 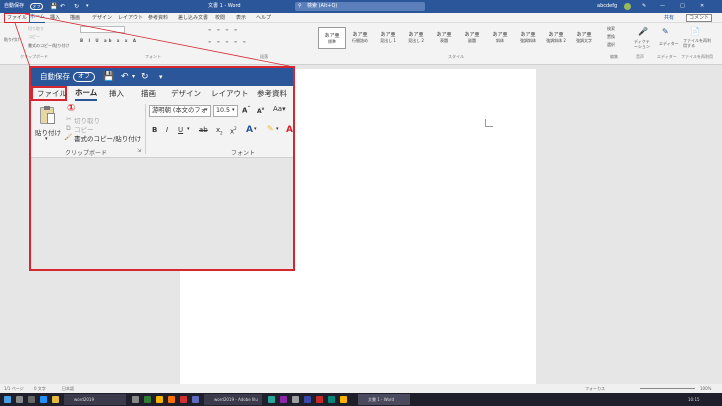 I want to click on underline-icon: U, so click(x=180, y=130).